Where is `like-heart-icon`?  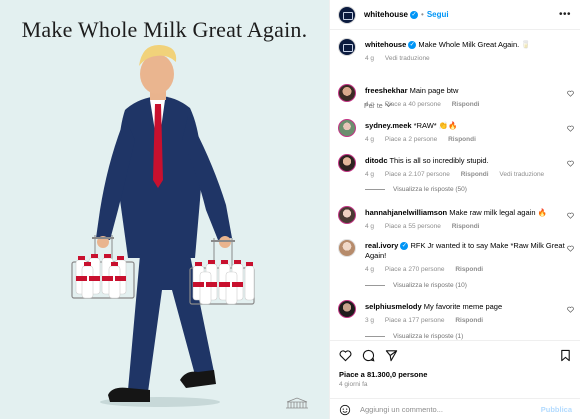
like-heart-icon is located at coordinates (345, 355).